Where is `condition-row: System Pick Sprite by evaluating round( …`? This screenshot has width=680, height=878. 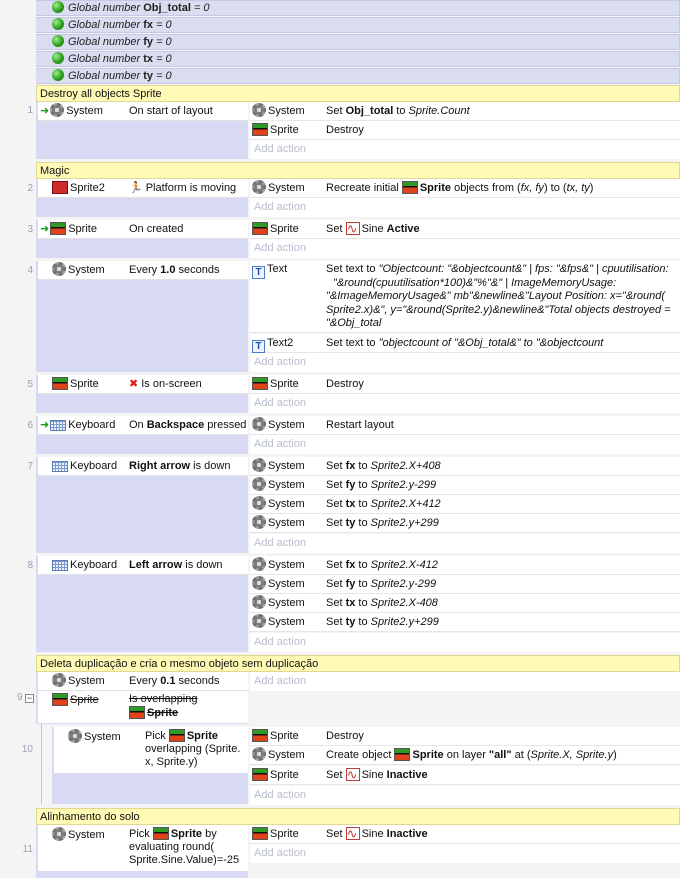 condition-row: System Pick Sprite by evaluating round( … is located at coordinates (143, 848).